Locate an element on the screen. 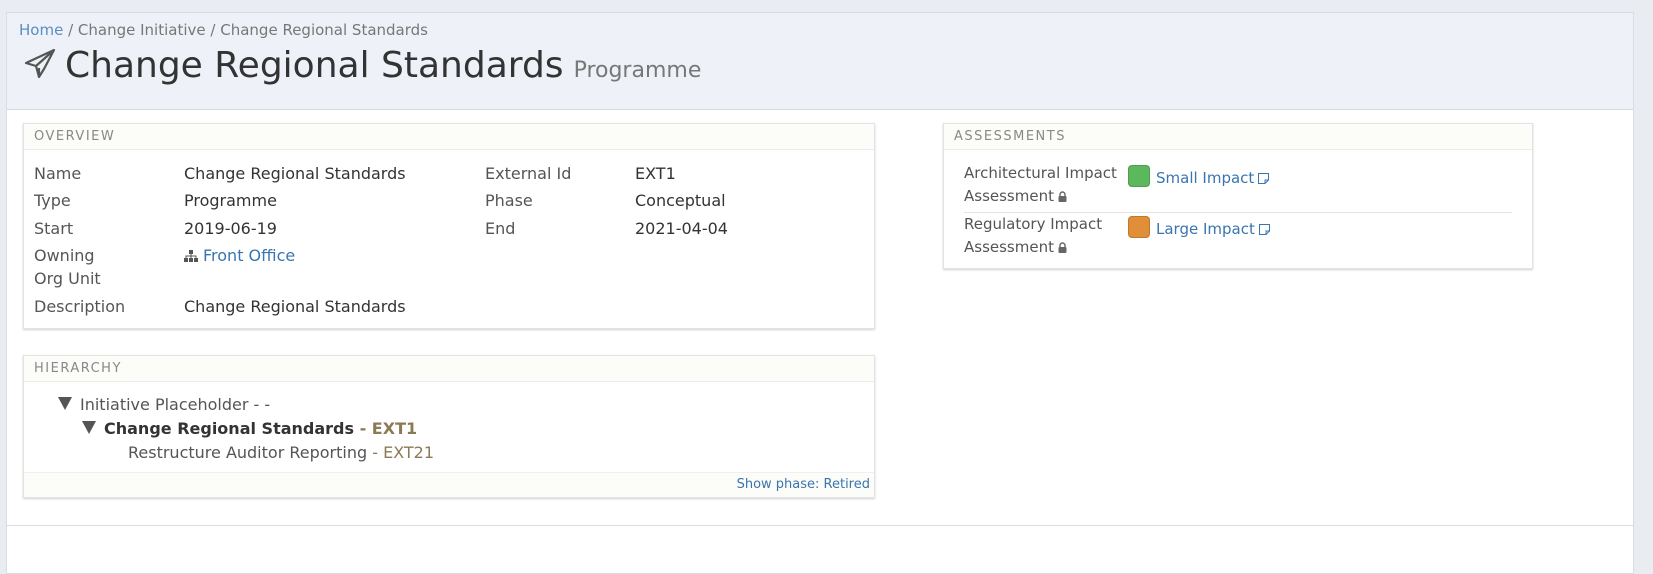 The image size is (1653, 574). assessment-value: Small Impact is located at coordinates (1199, 177).